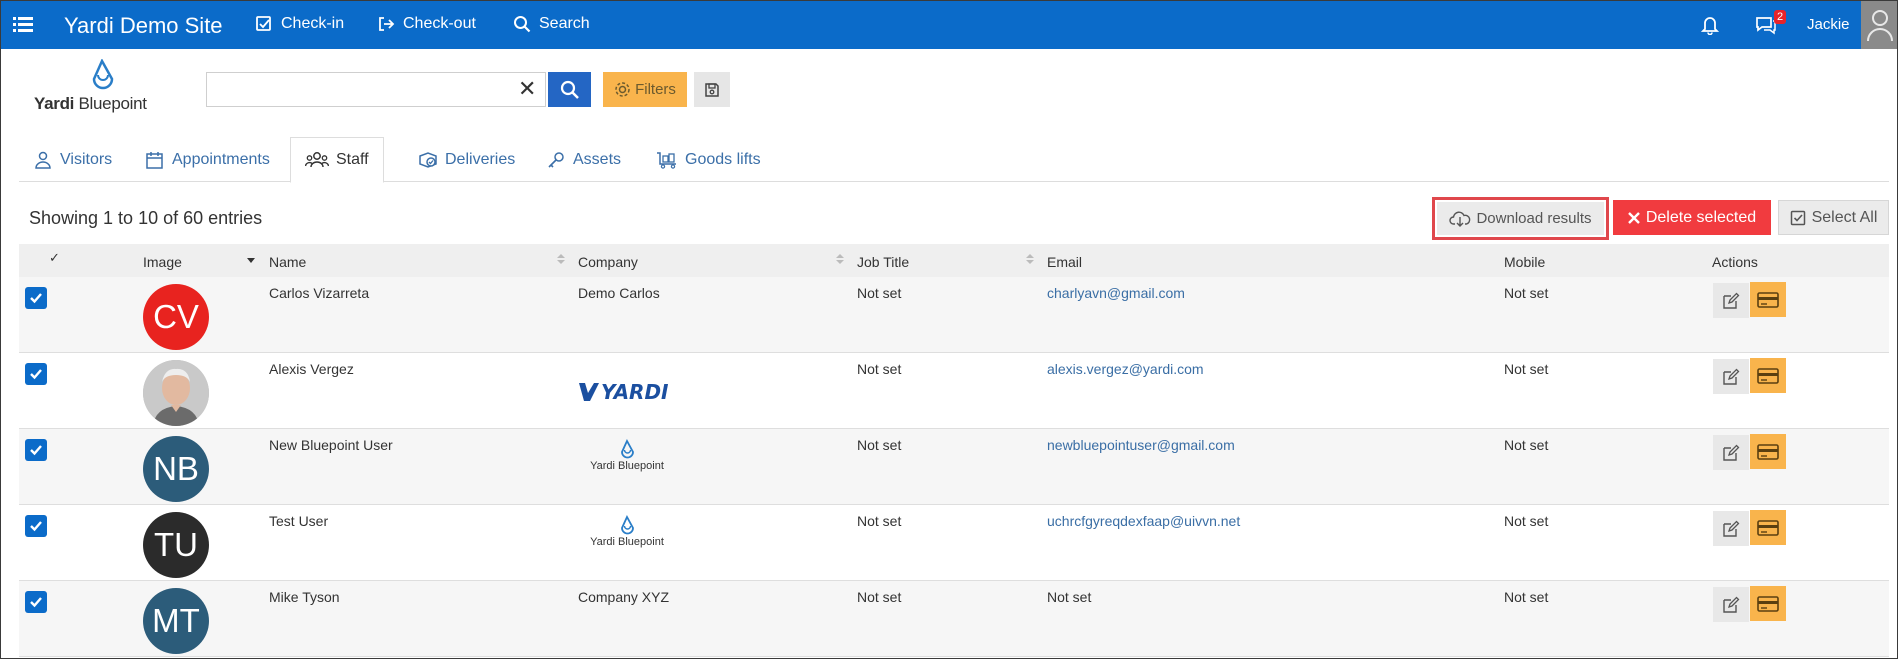  I want to click on staff-email: charlyavn@gmail.com, so click(1116, 293).